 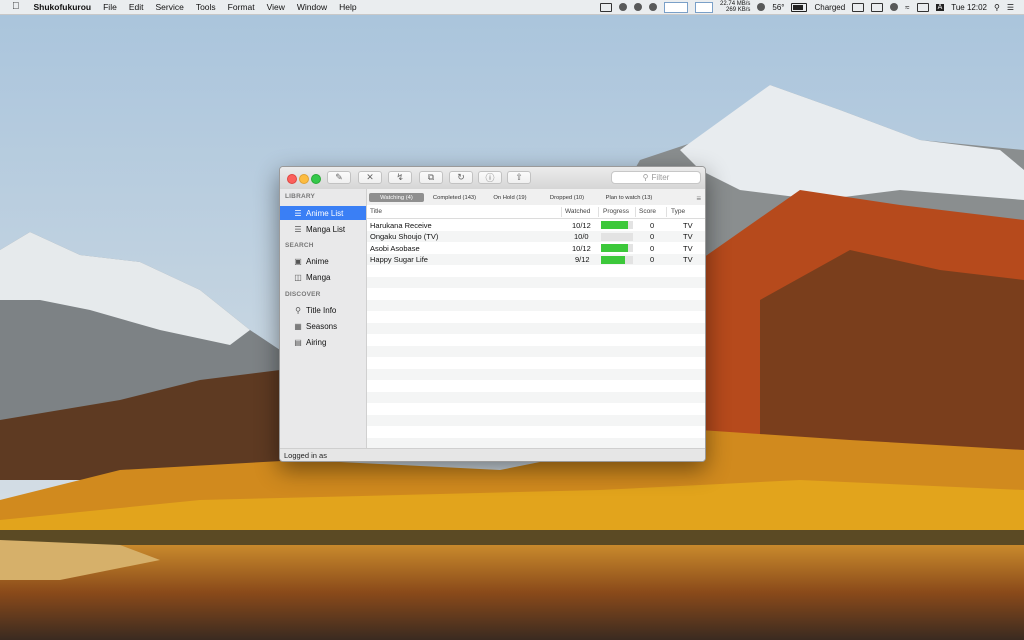 I want to click on table-row: Happy Sugar Life 9/12 0 TV, so click(x=536, y=259).